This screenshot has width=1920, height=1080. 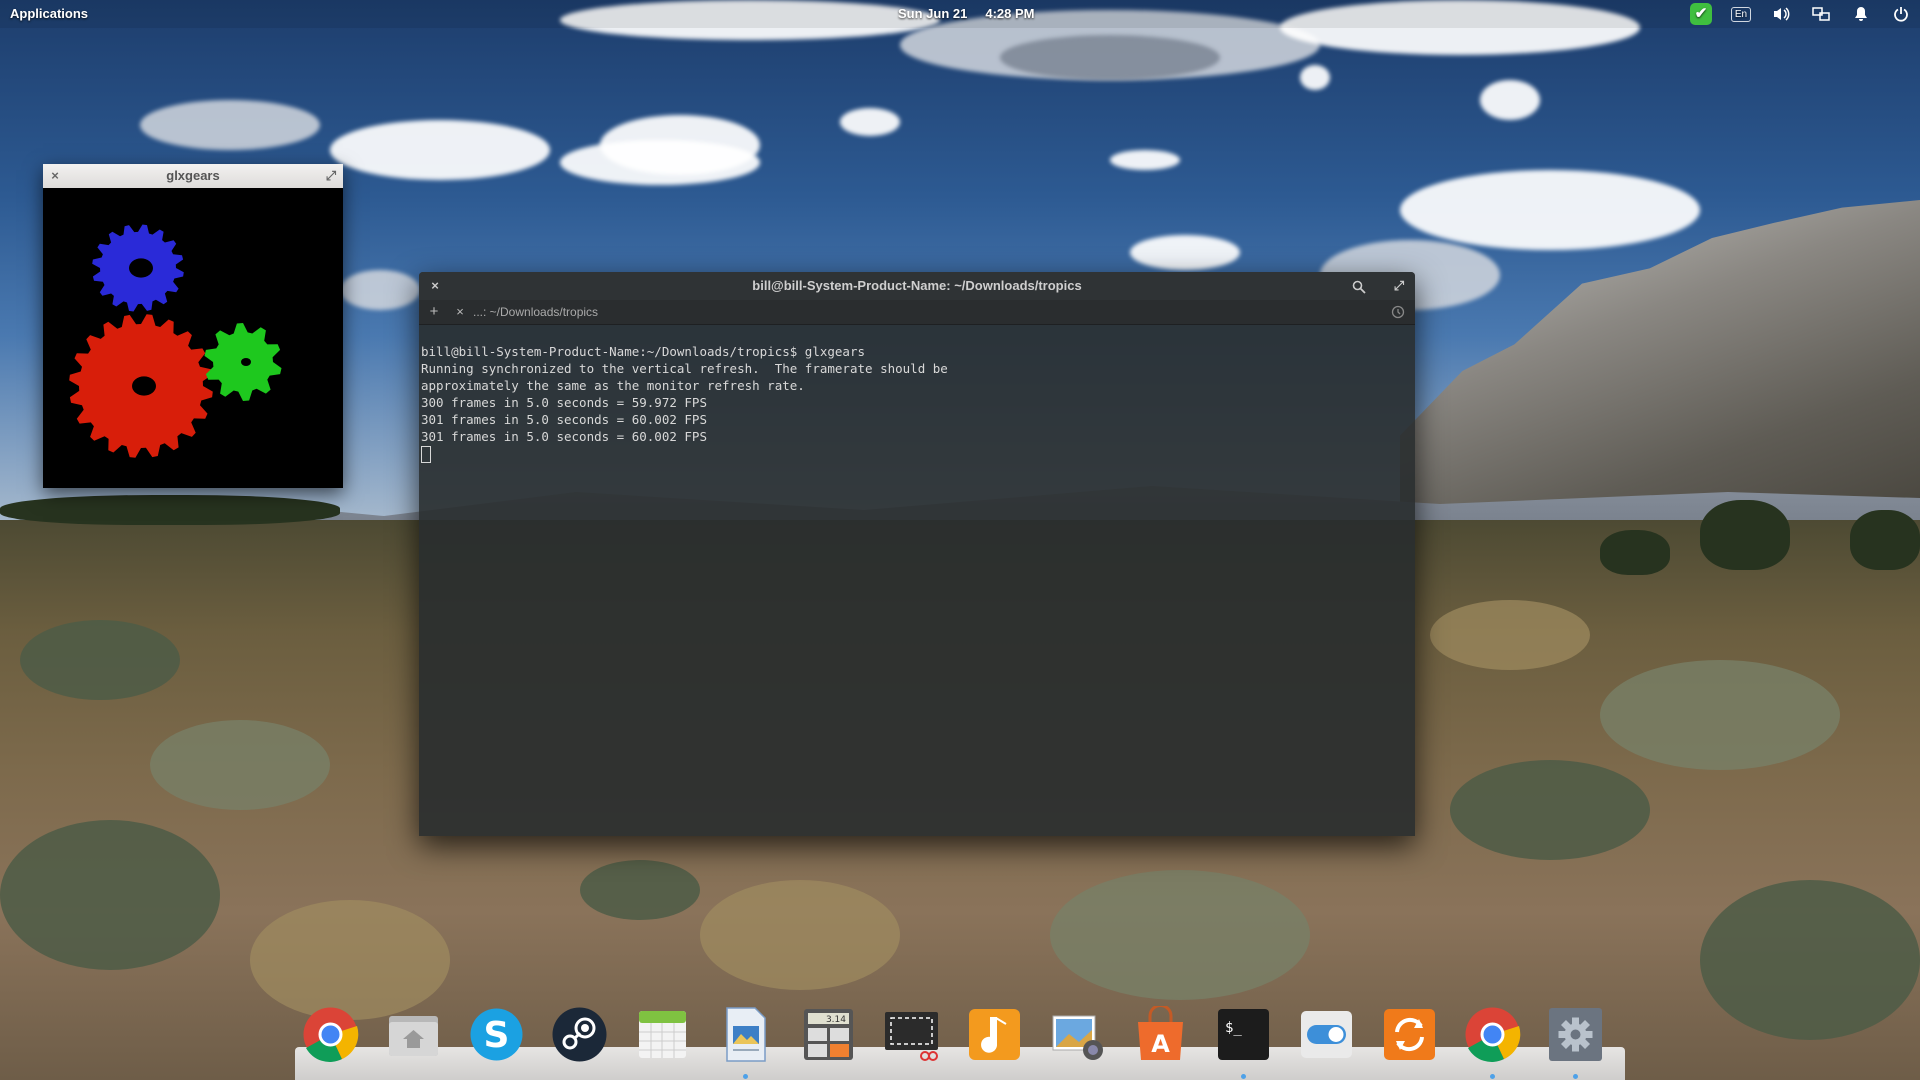 I want to click on volume-icon, so click(x=1781, y=14).